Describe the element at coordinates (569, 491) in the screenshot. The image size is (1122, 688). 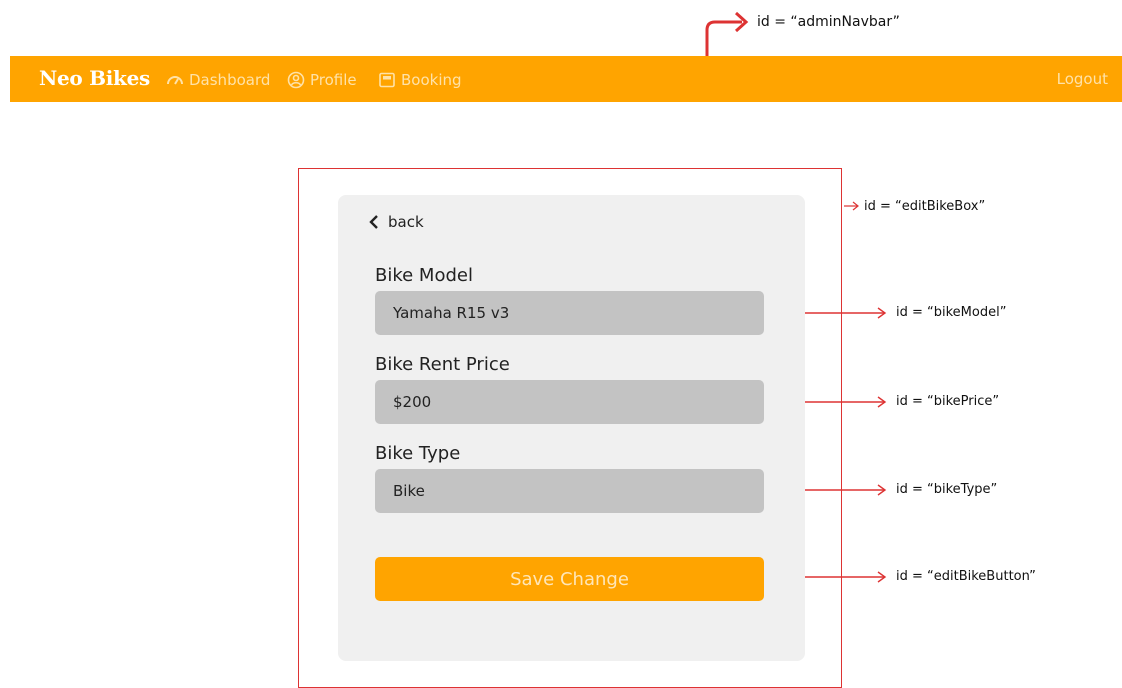
I see `bike-type-input: Bike` at that location.